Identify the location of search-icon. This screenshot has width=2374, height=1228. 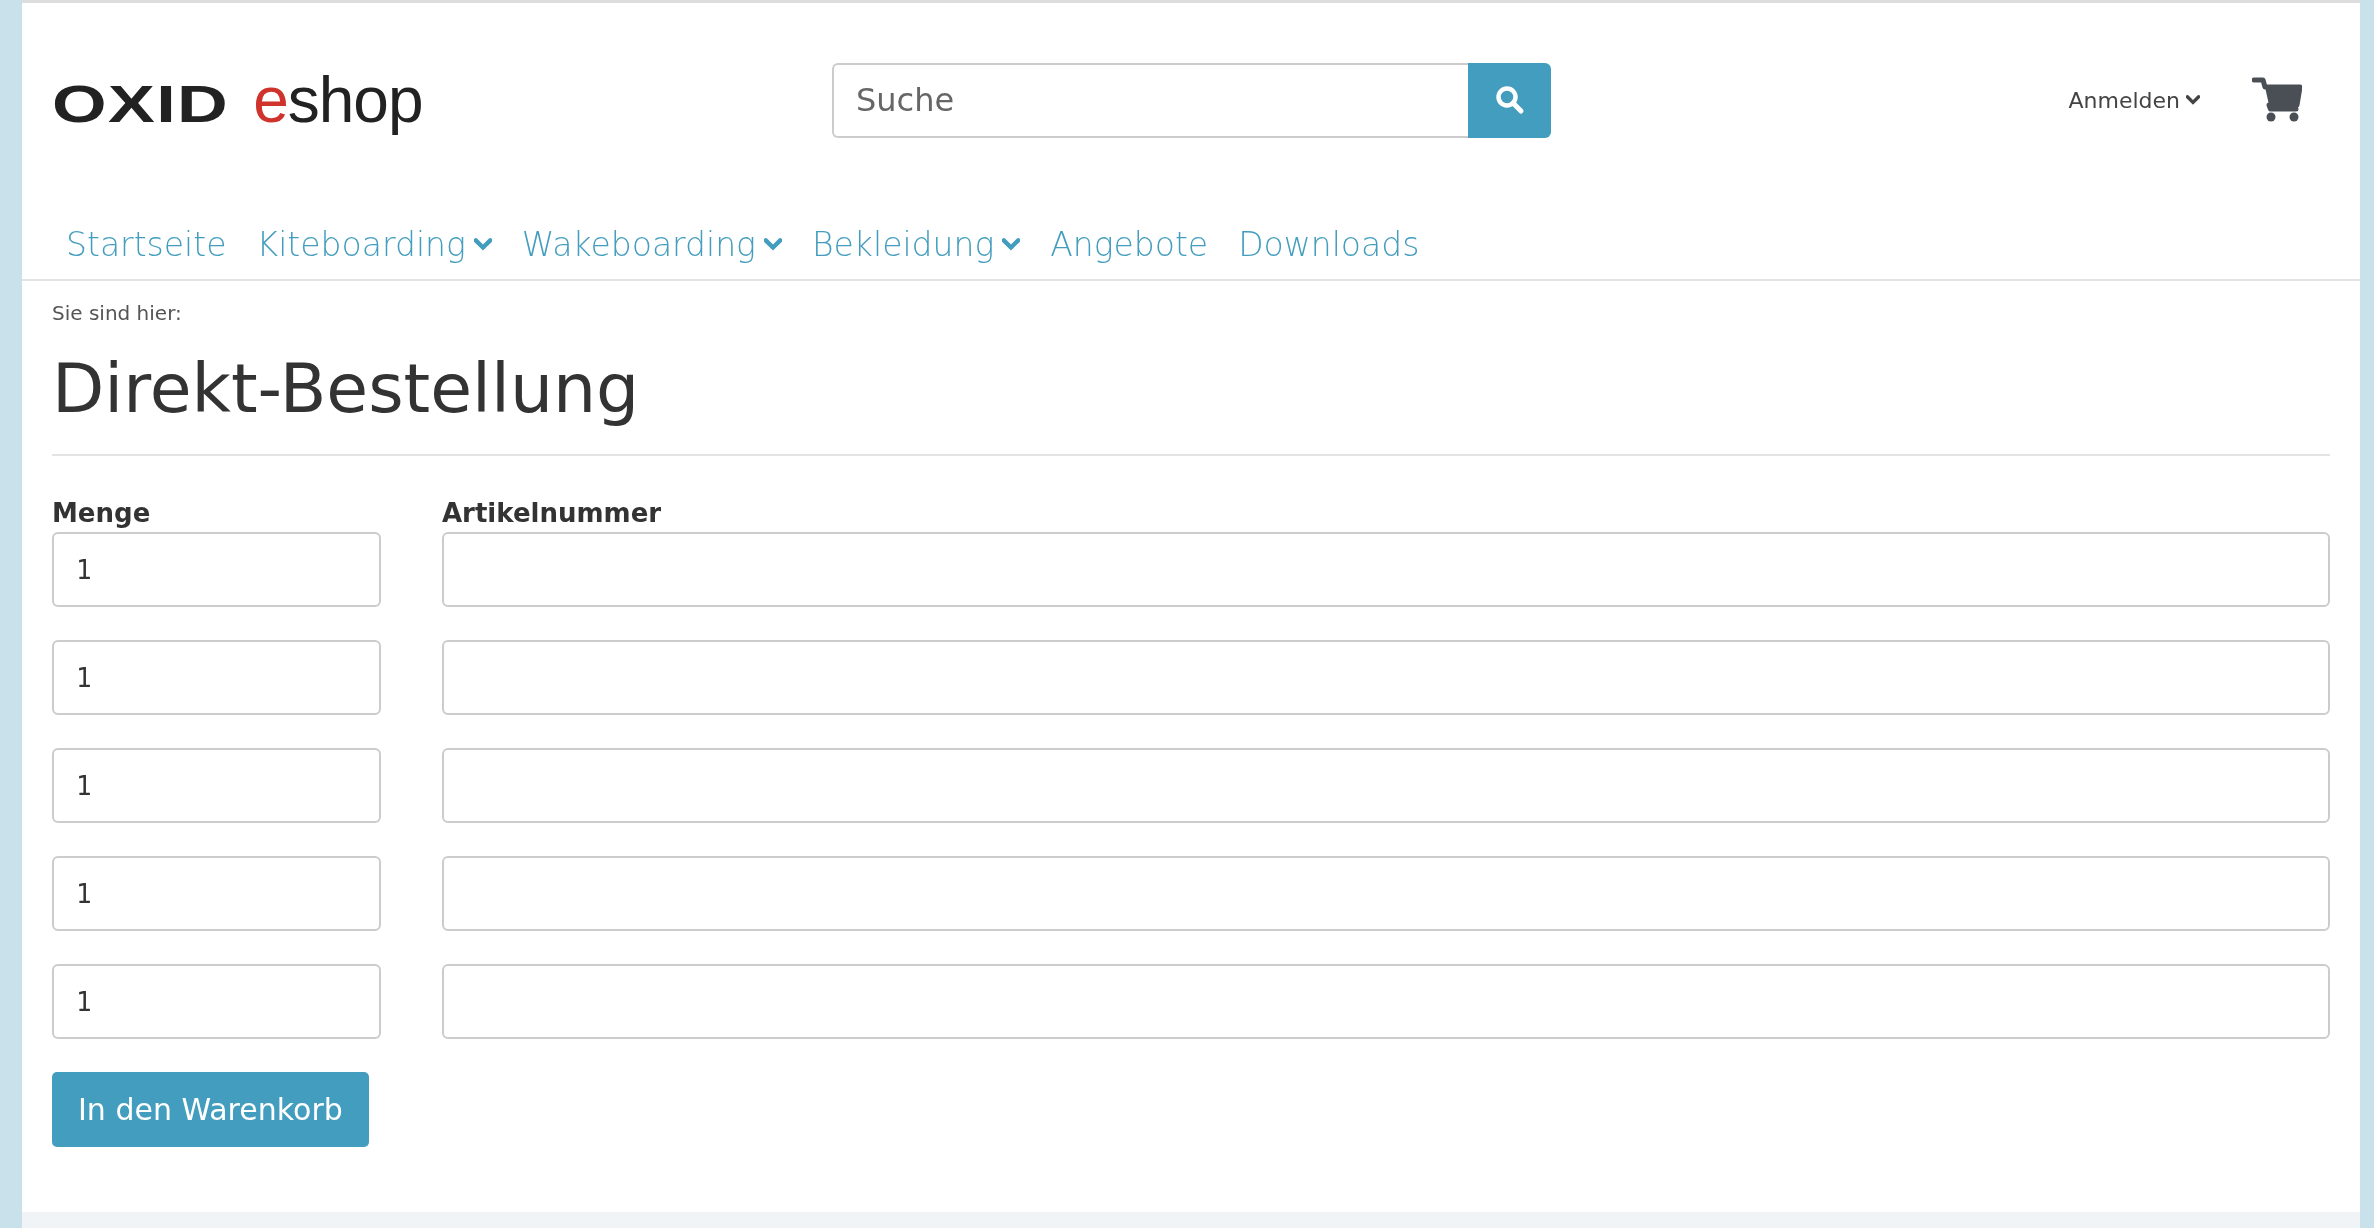
(1509, 100).